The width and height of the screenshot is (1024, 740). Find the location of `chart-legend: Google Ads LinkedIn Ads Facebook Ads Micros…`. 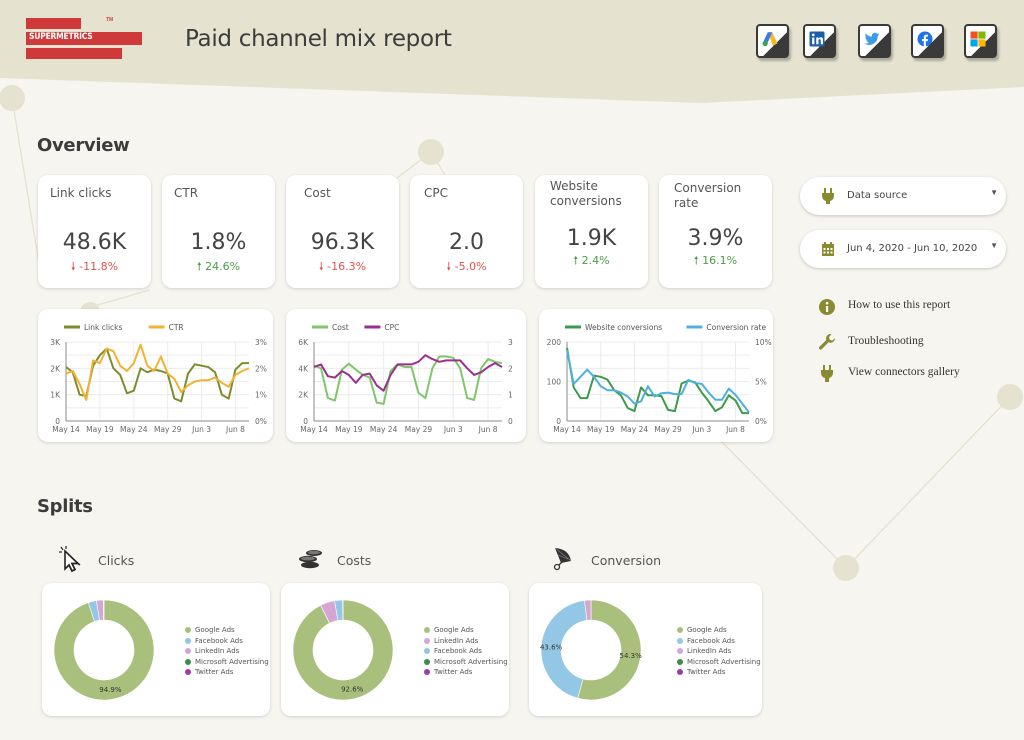

chart-legend: Google Ads LinkedIn Ads Facebook Ads Micros… is located at coordinates (466, 651).